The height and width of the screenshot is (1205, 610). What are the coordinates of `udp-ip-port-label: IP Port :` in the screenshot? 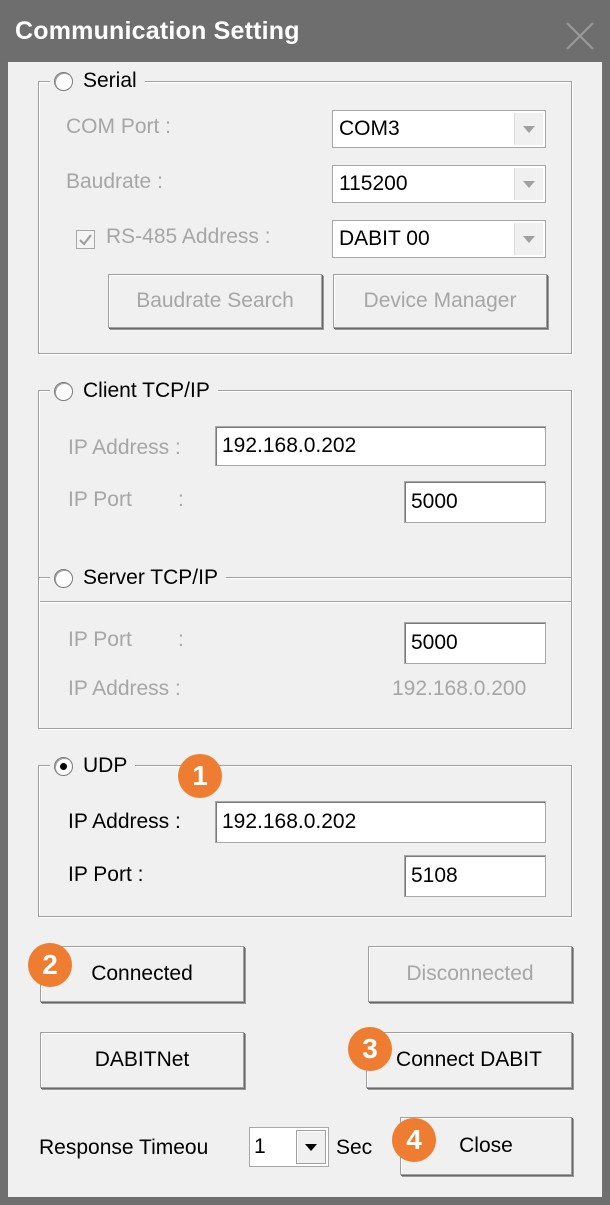 It's located at (106, 874).